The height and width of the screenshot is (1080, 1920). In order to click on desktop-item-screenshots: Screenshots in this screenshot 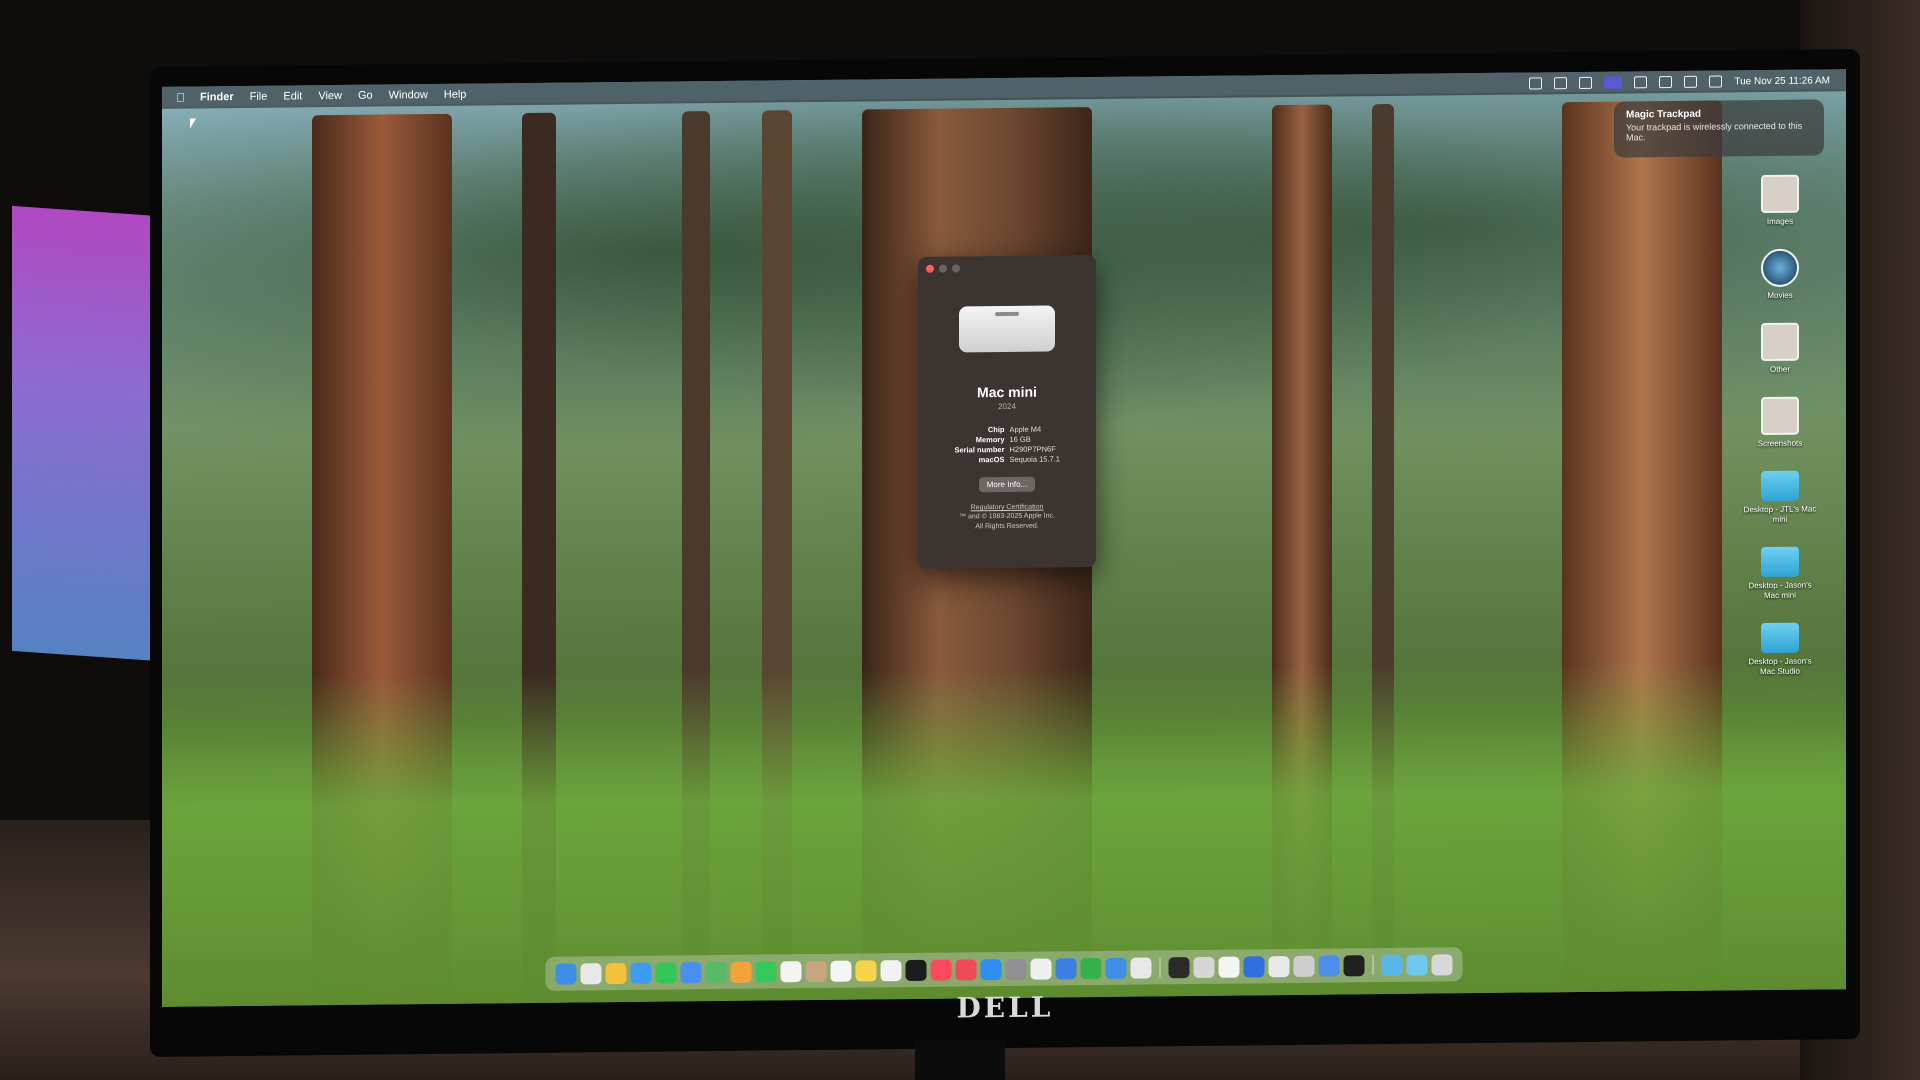, I will do `click(1780, 422)`.